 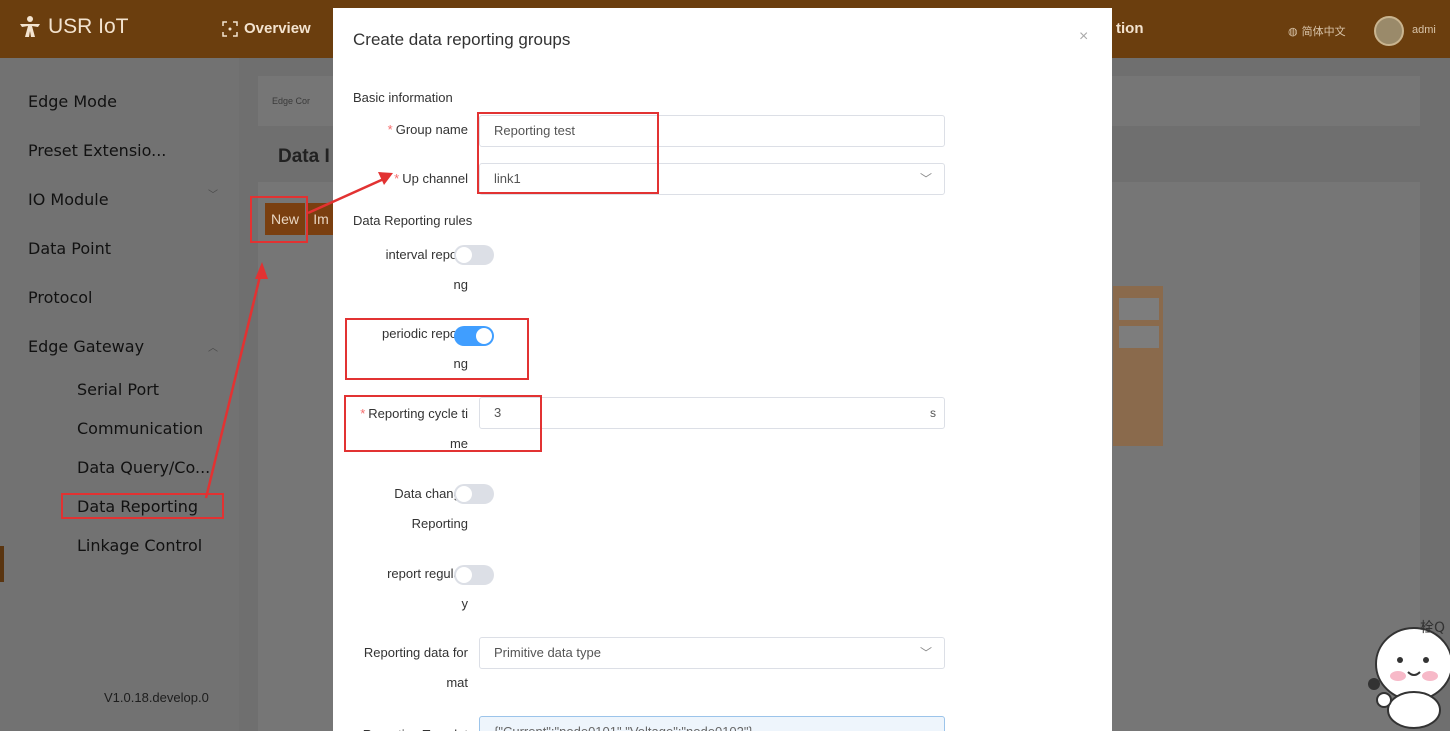 What do you see at coordinates (291, 101) in the screenshot?
I see `breadcrumb: Edge Cor` at bounding box center [291, 101].